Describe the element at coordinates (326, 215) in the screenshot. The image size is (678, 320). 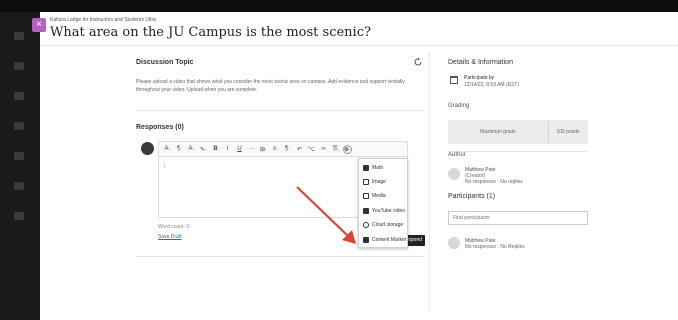
I see `annotation-arrow` at that location.